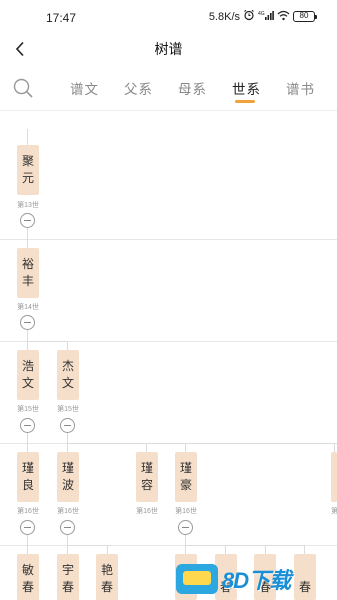 This screenshot has height=600, width=337. Describe the element at coordinates (28, 273) in the screenshot. I see `person-node: 裕丰` at that location.